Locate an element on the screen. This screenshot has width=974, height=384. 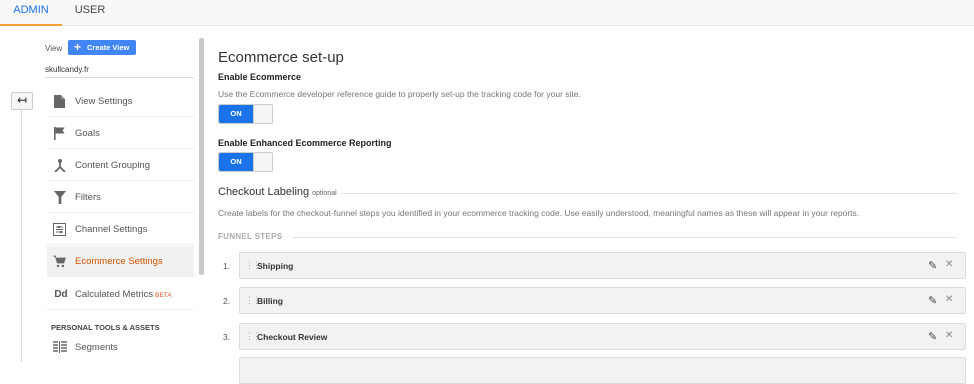
channel-icon is located at coordinates (59, 229).